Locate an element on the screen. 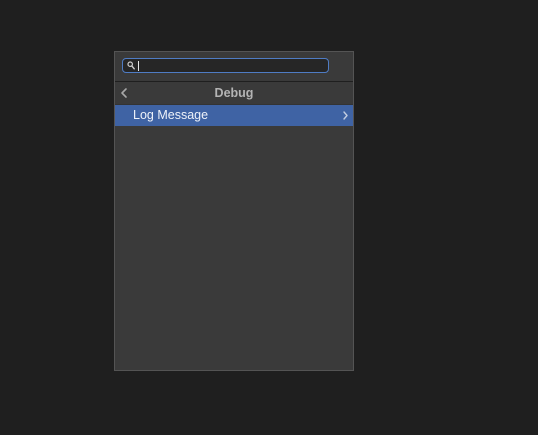 This screenshot has height=435, width=538. search-input is located at coordinates (231, 65).